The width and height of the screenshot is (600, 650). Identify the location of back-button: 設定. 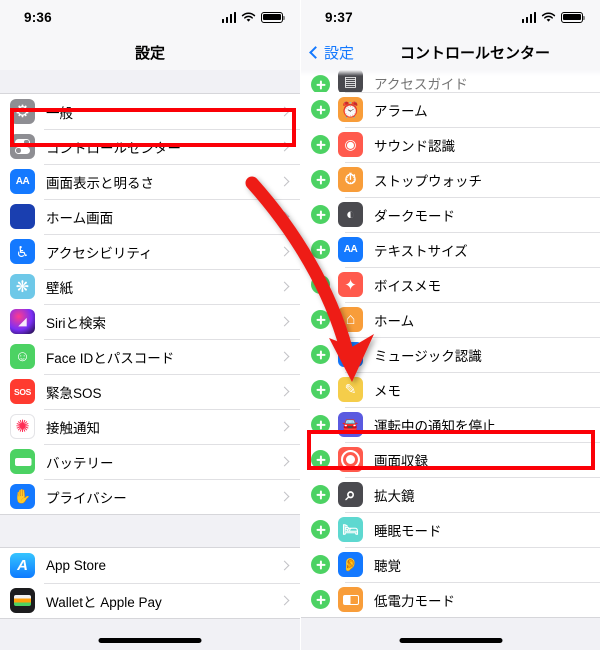
(331, 52).